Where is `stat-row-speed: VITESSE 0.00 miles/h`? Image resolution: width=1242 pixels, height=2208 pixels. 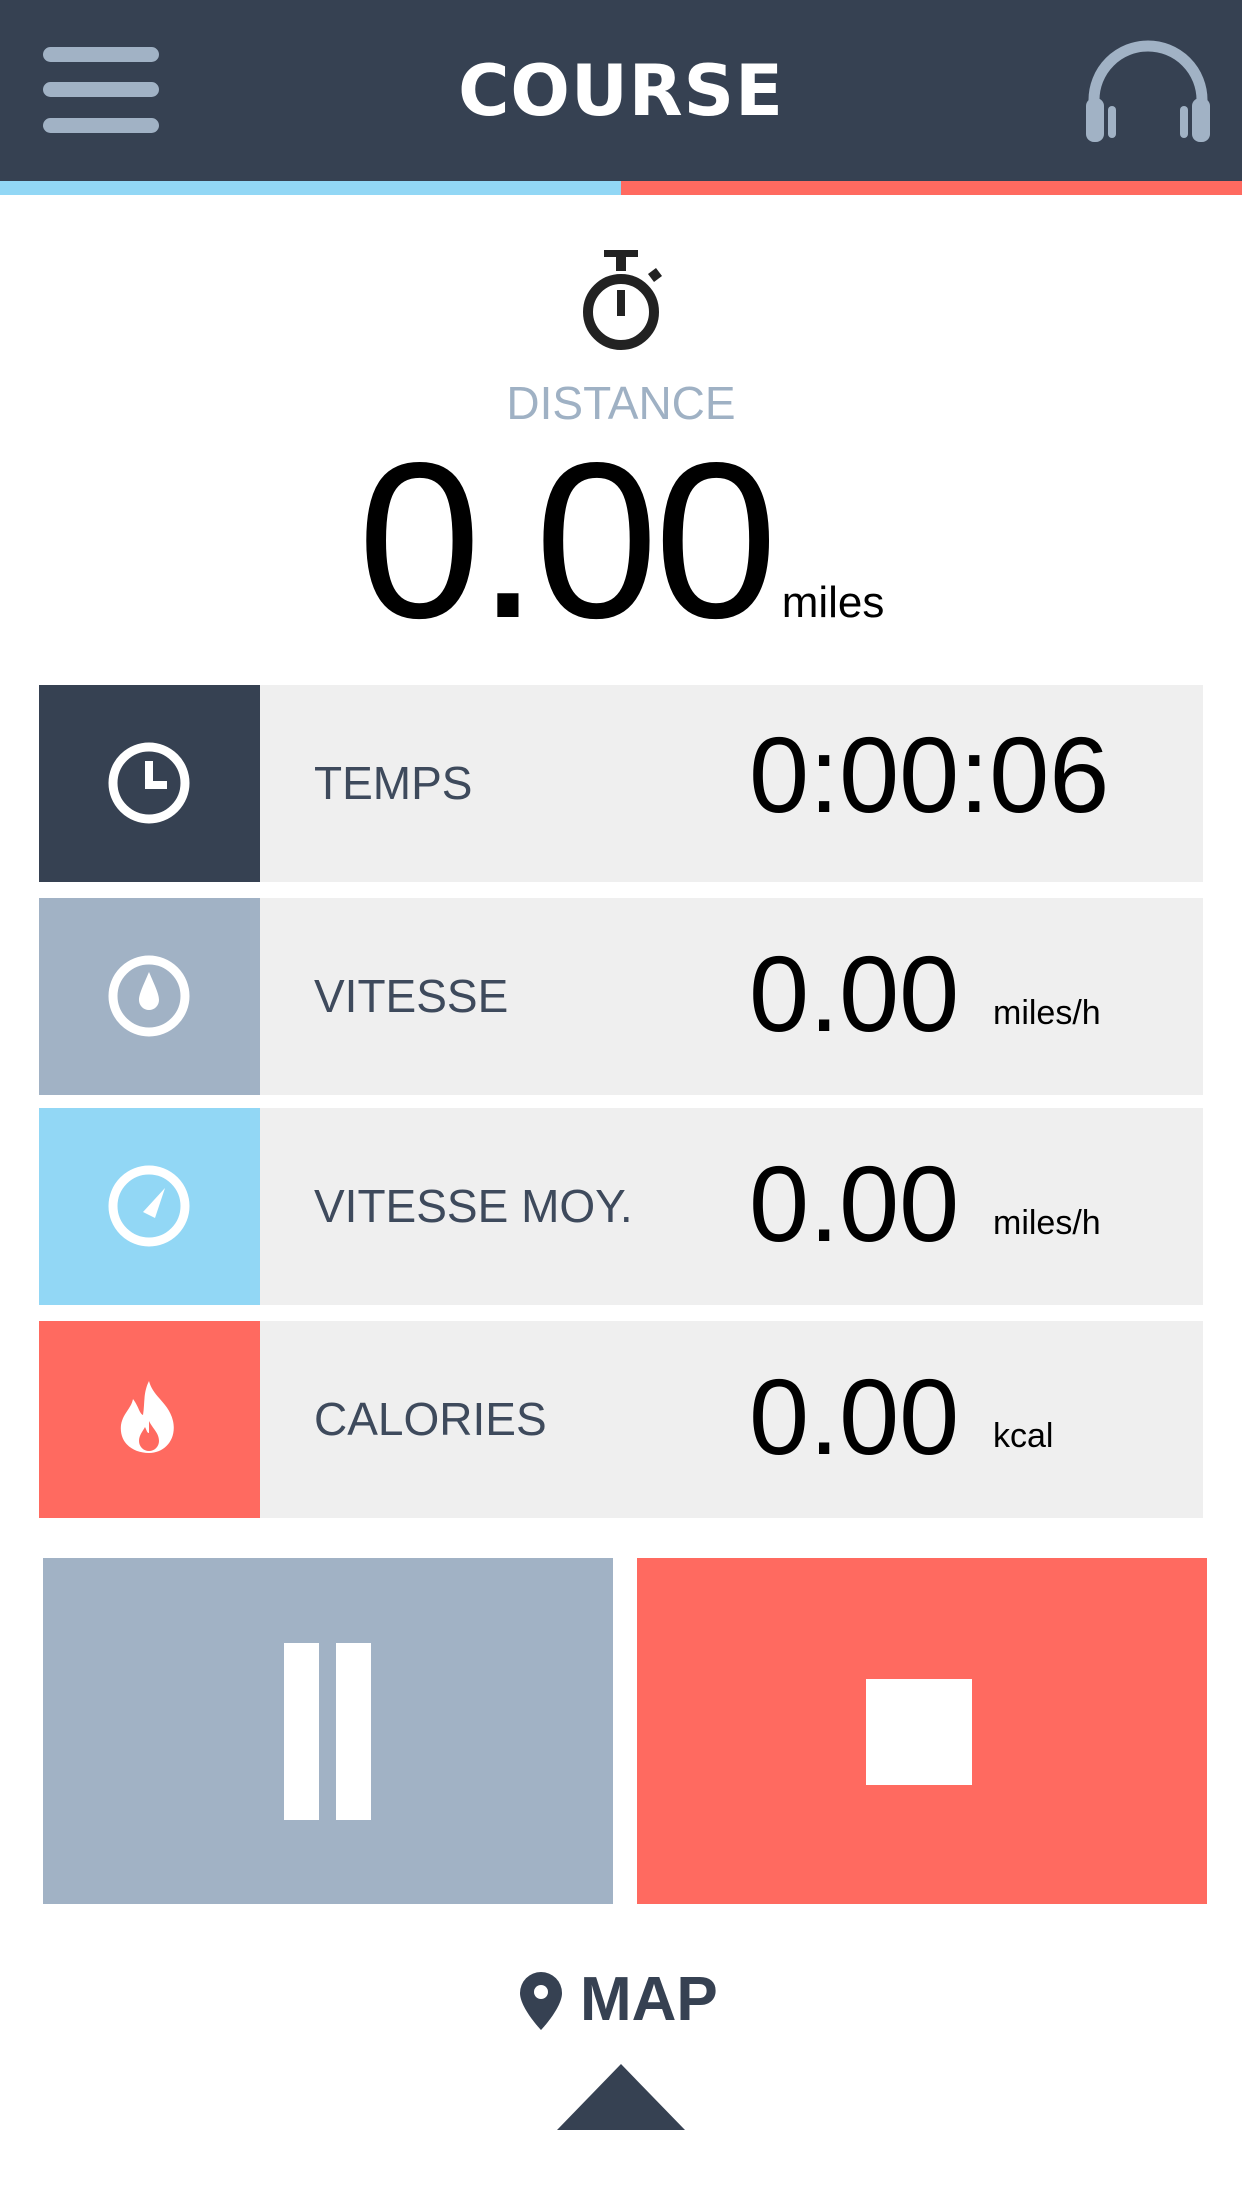 stat-row-speed: VITESSE 0.00 miles/h is located at coordinates (621, 996).